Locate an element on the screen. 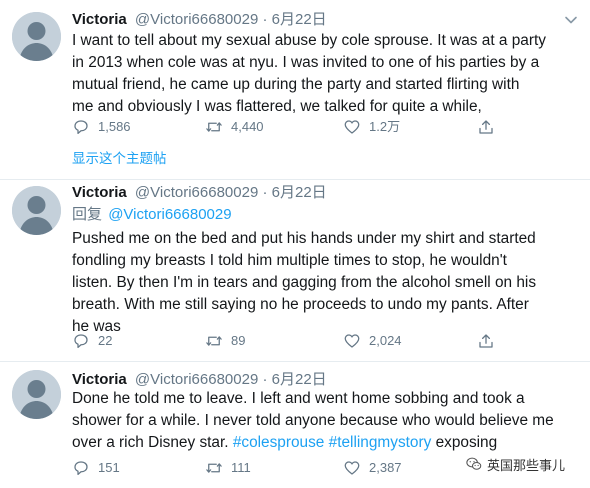 The height and width of the screenshot is (488, 590). retweet-button: 4,440 is located at coordinates (234, 127).